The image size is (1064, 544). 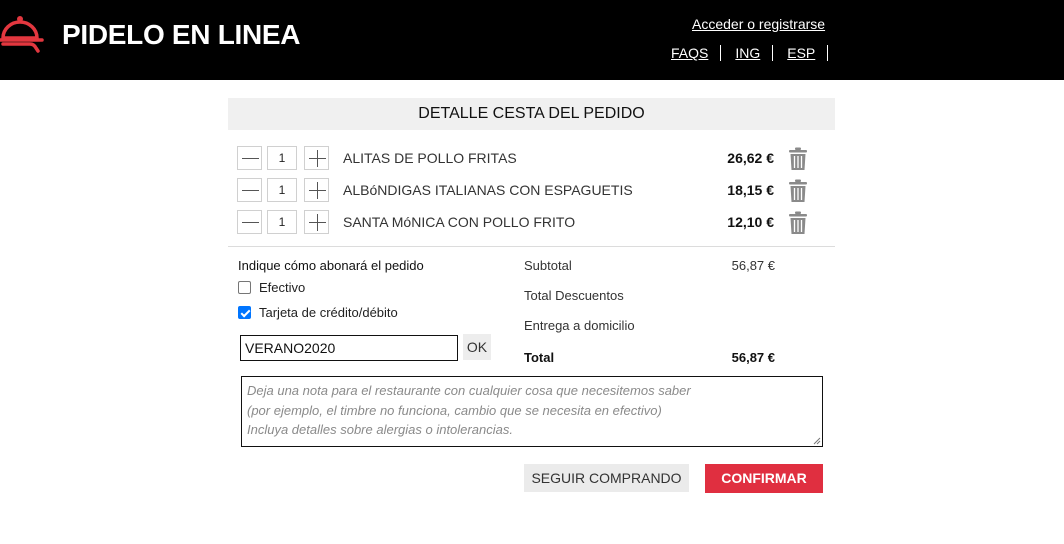 I want to click on brand-title: PIDELO EN LINEA, so click(x=181, y=34).